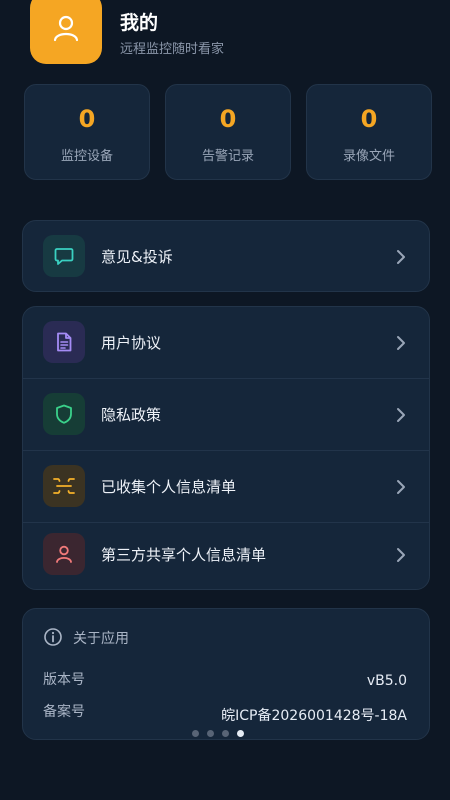  I want to click on menu-item-feedback: 意见&投诉, so click(226, 257).